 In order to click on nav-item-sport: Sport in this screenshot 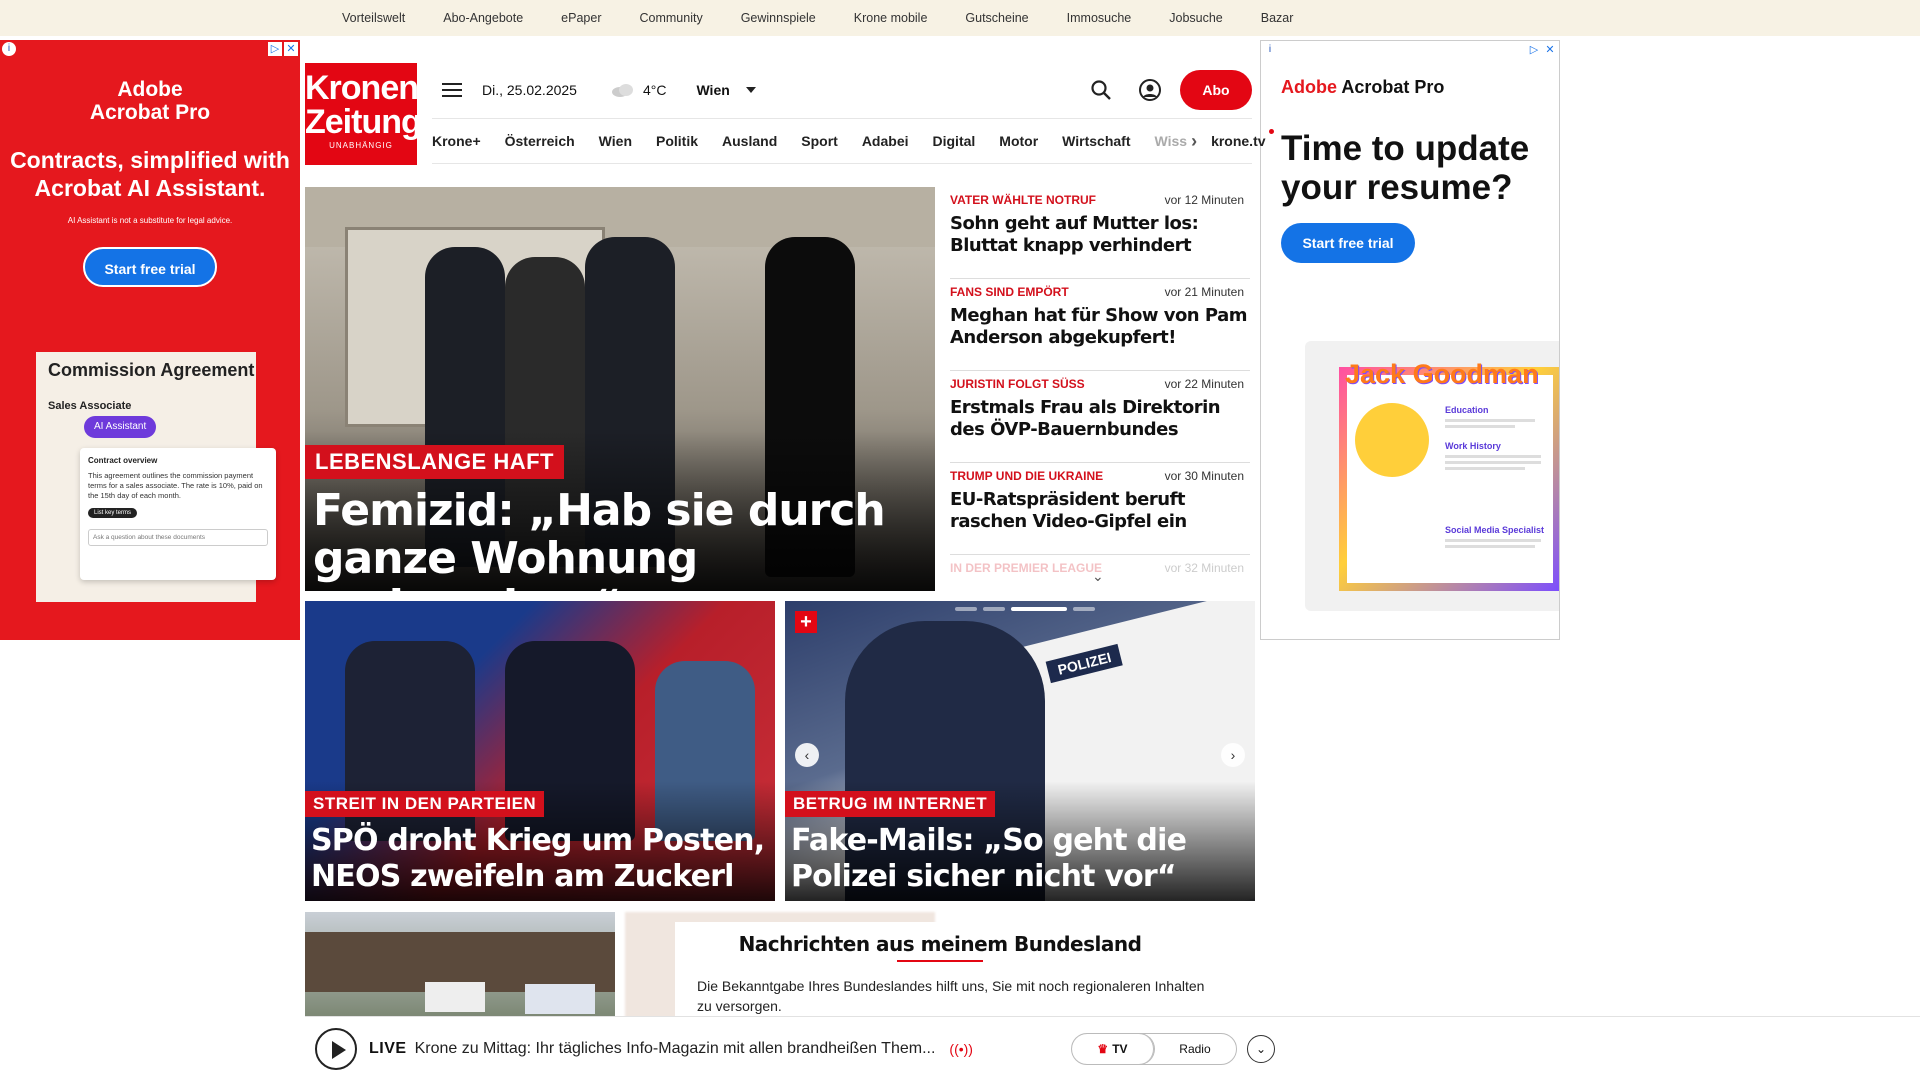, I will do `click(819, 141)`.